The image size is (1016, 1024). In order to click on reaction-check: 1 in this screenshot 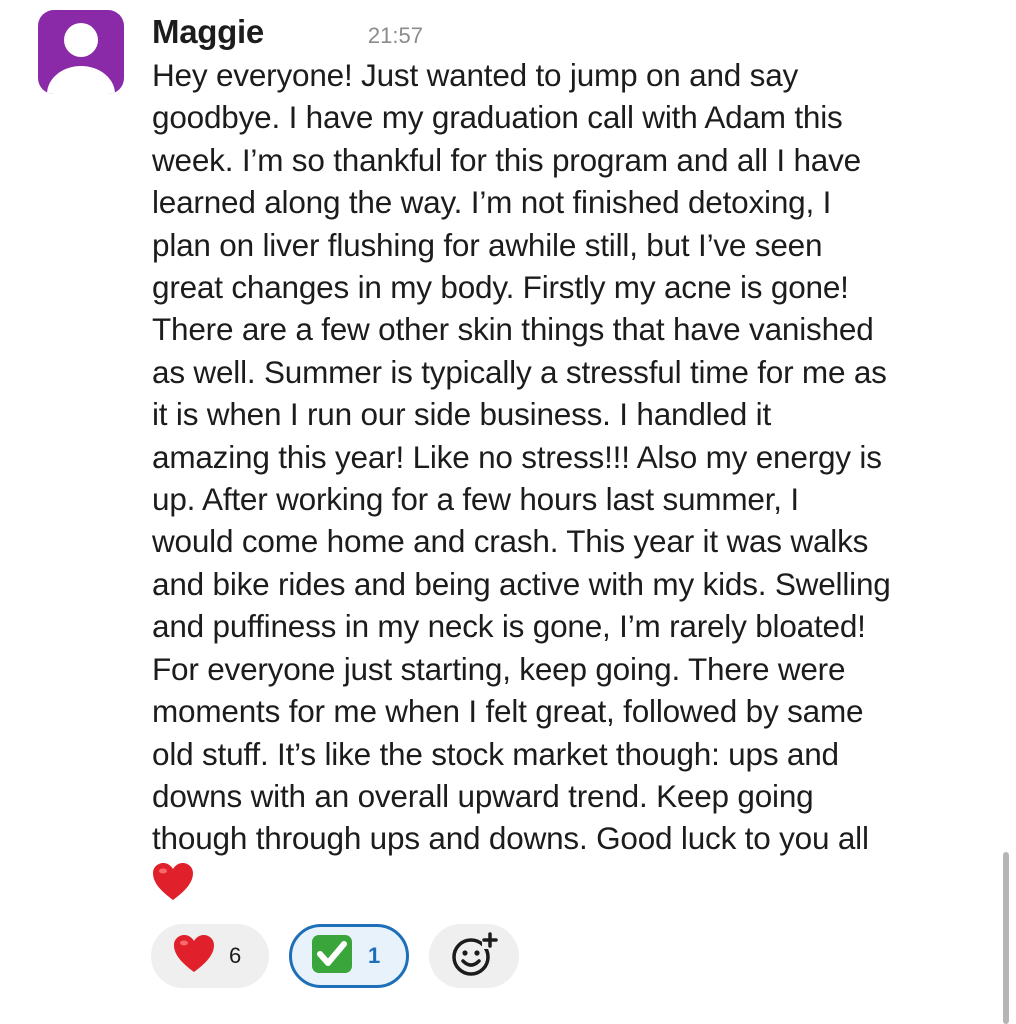, I will do `click(349, 956)`.